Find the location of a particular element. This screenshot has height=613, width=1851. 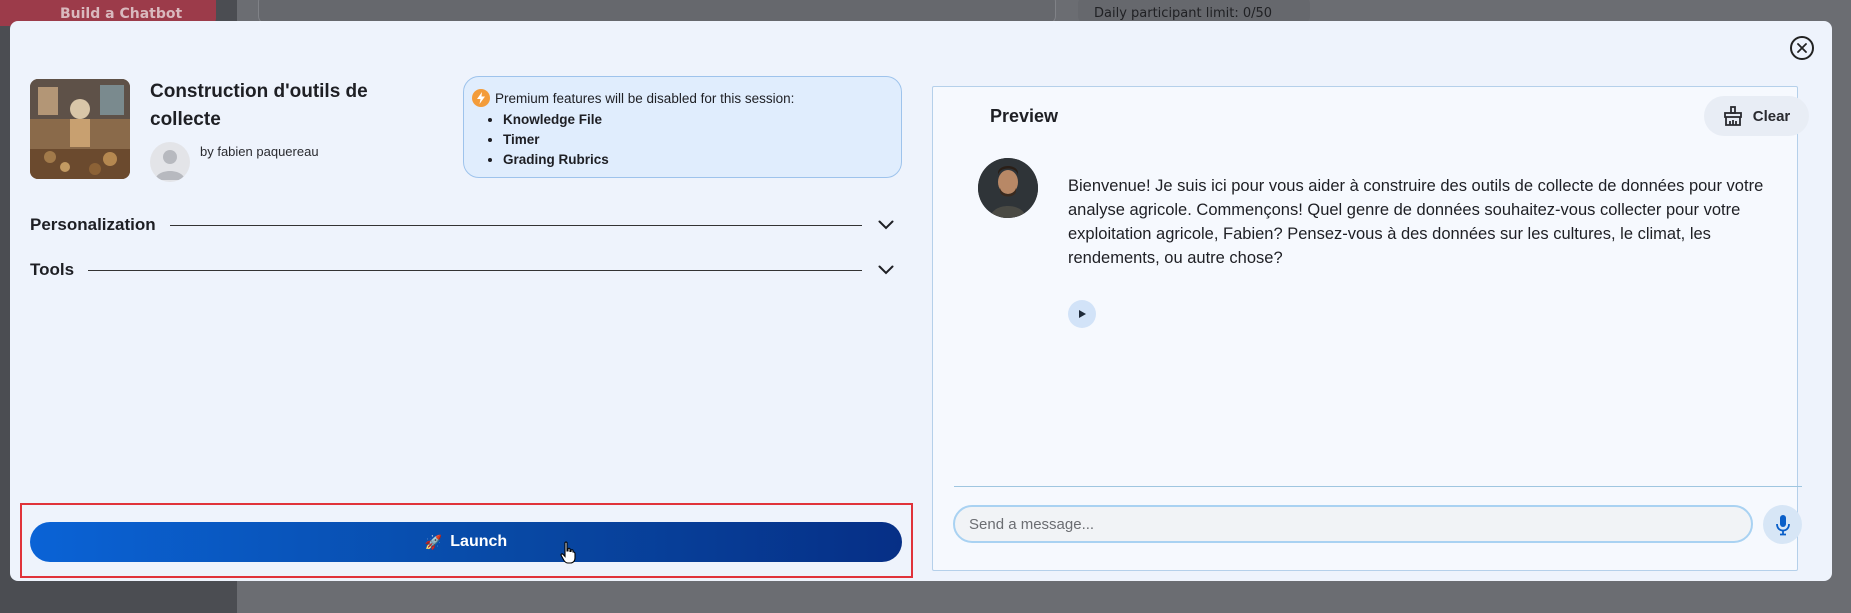

play-audio-button is located at coordinates (1082, 314).